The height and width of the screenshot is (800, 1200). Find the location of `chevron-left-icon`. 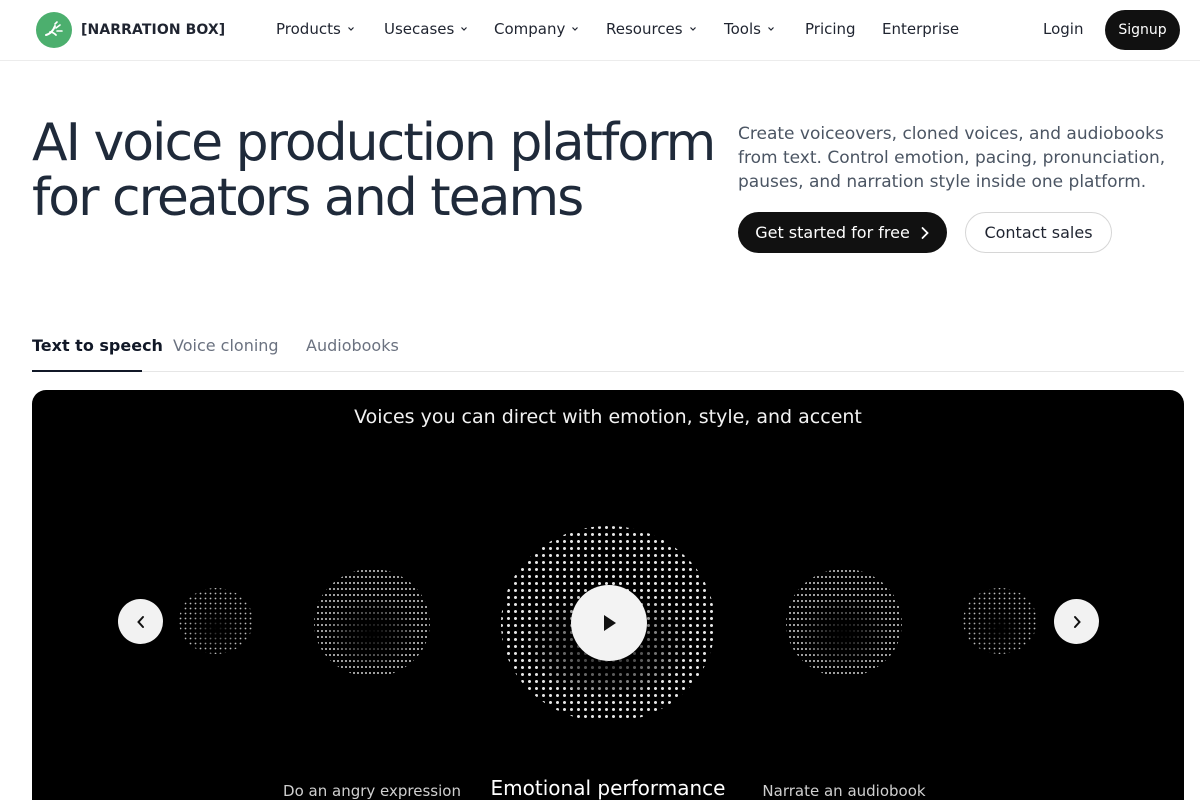

chevron-left-icon is located at coordinates (140, 621).